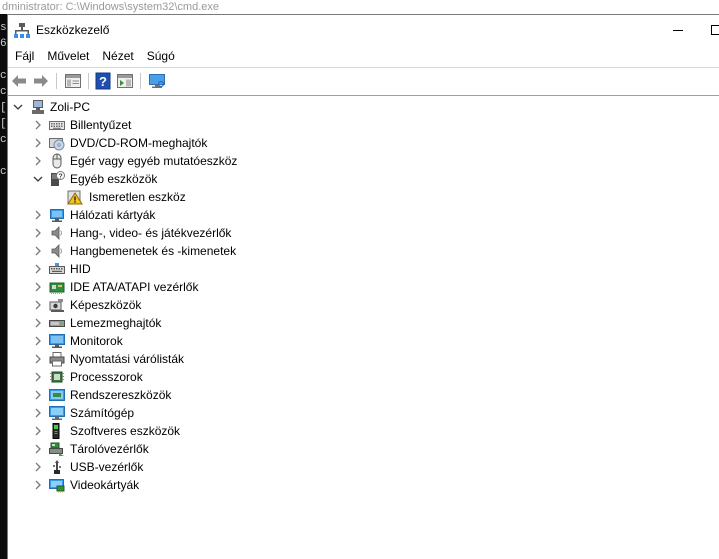  I want to click on tree-category-item: Számítógép, so click(358, 413).